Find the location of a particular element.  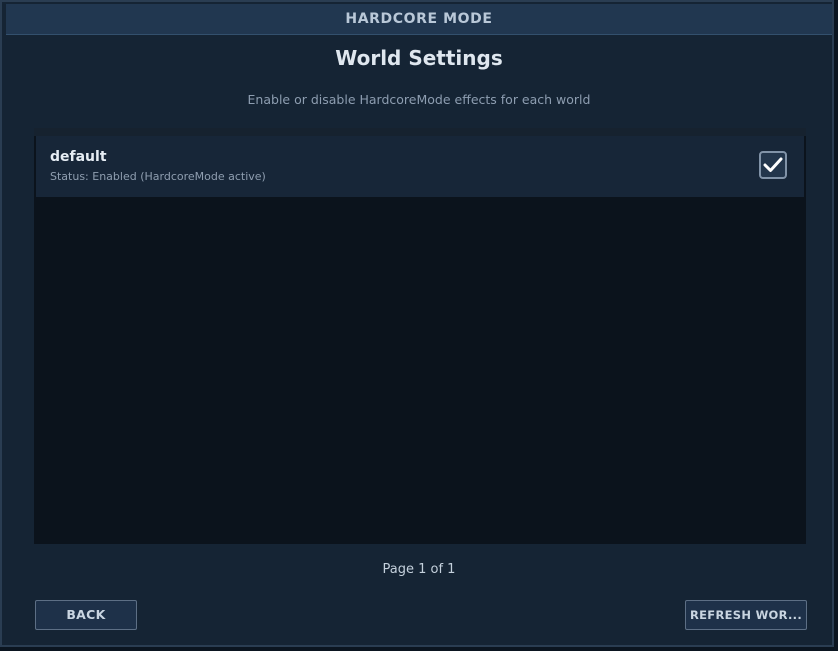

page-title: World Settings is located at coordinates (419, 58).